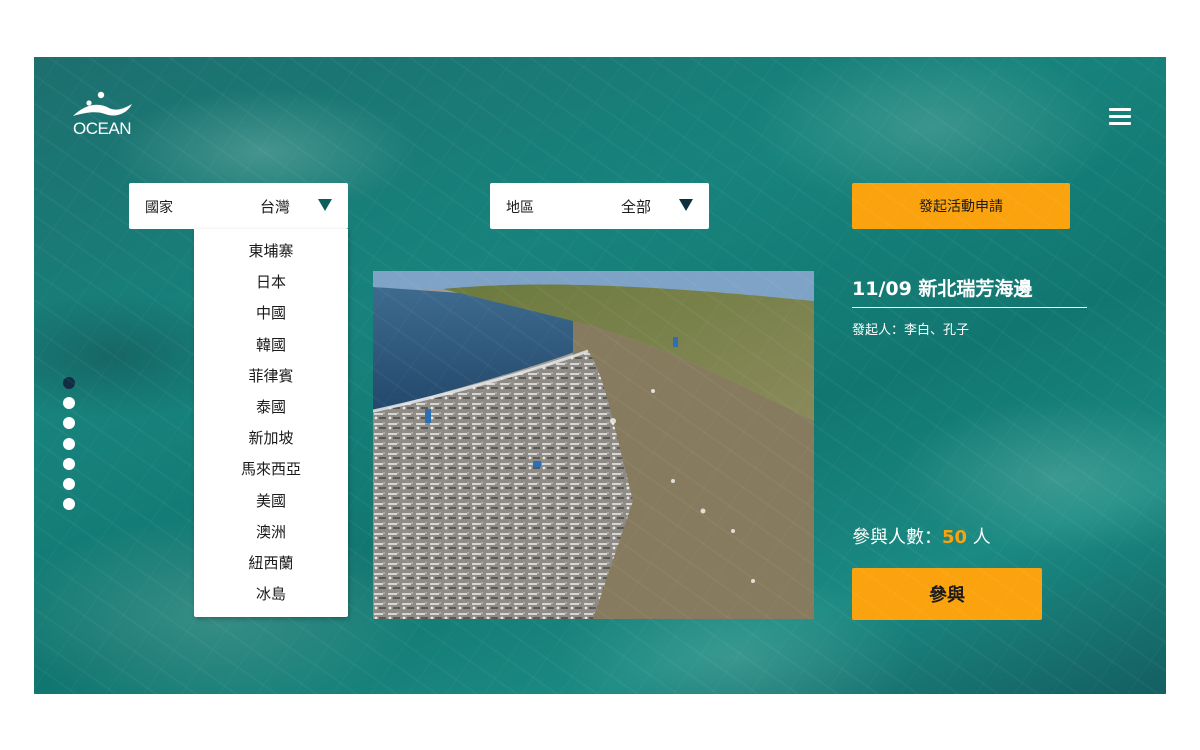  What do you see at coordinates (520, 208) in the screenshot?
I see `region-select-label: 地區` at bounding box center [520, 208].